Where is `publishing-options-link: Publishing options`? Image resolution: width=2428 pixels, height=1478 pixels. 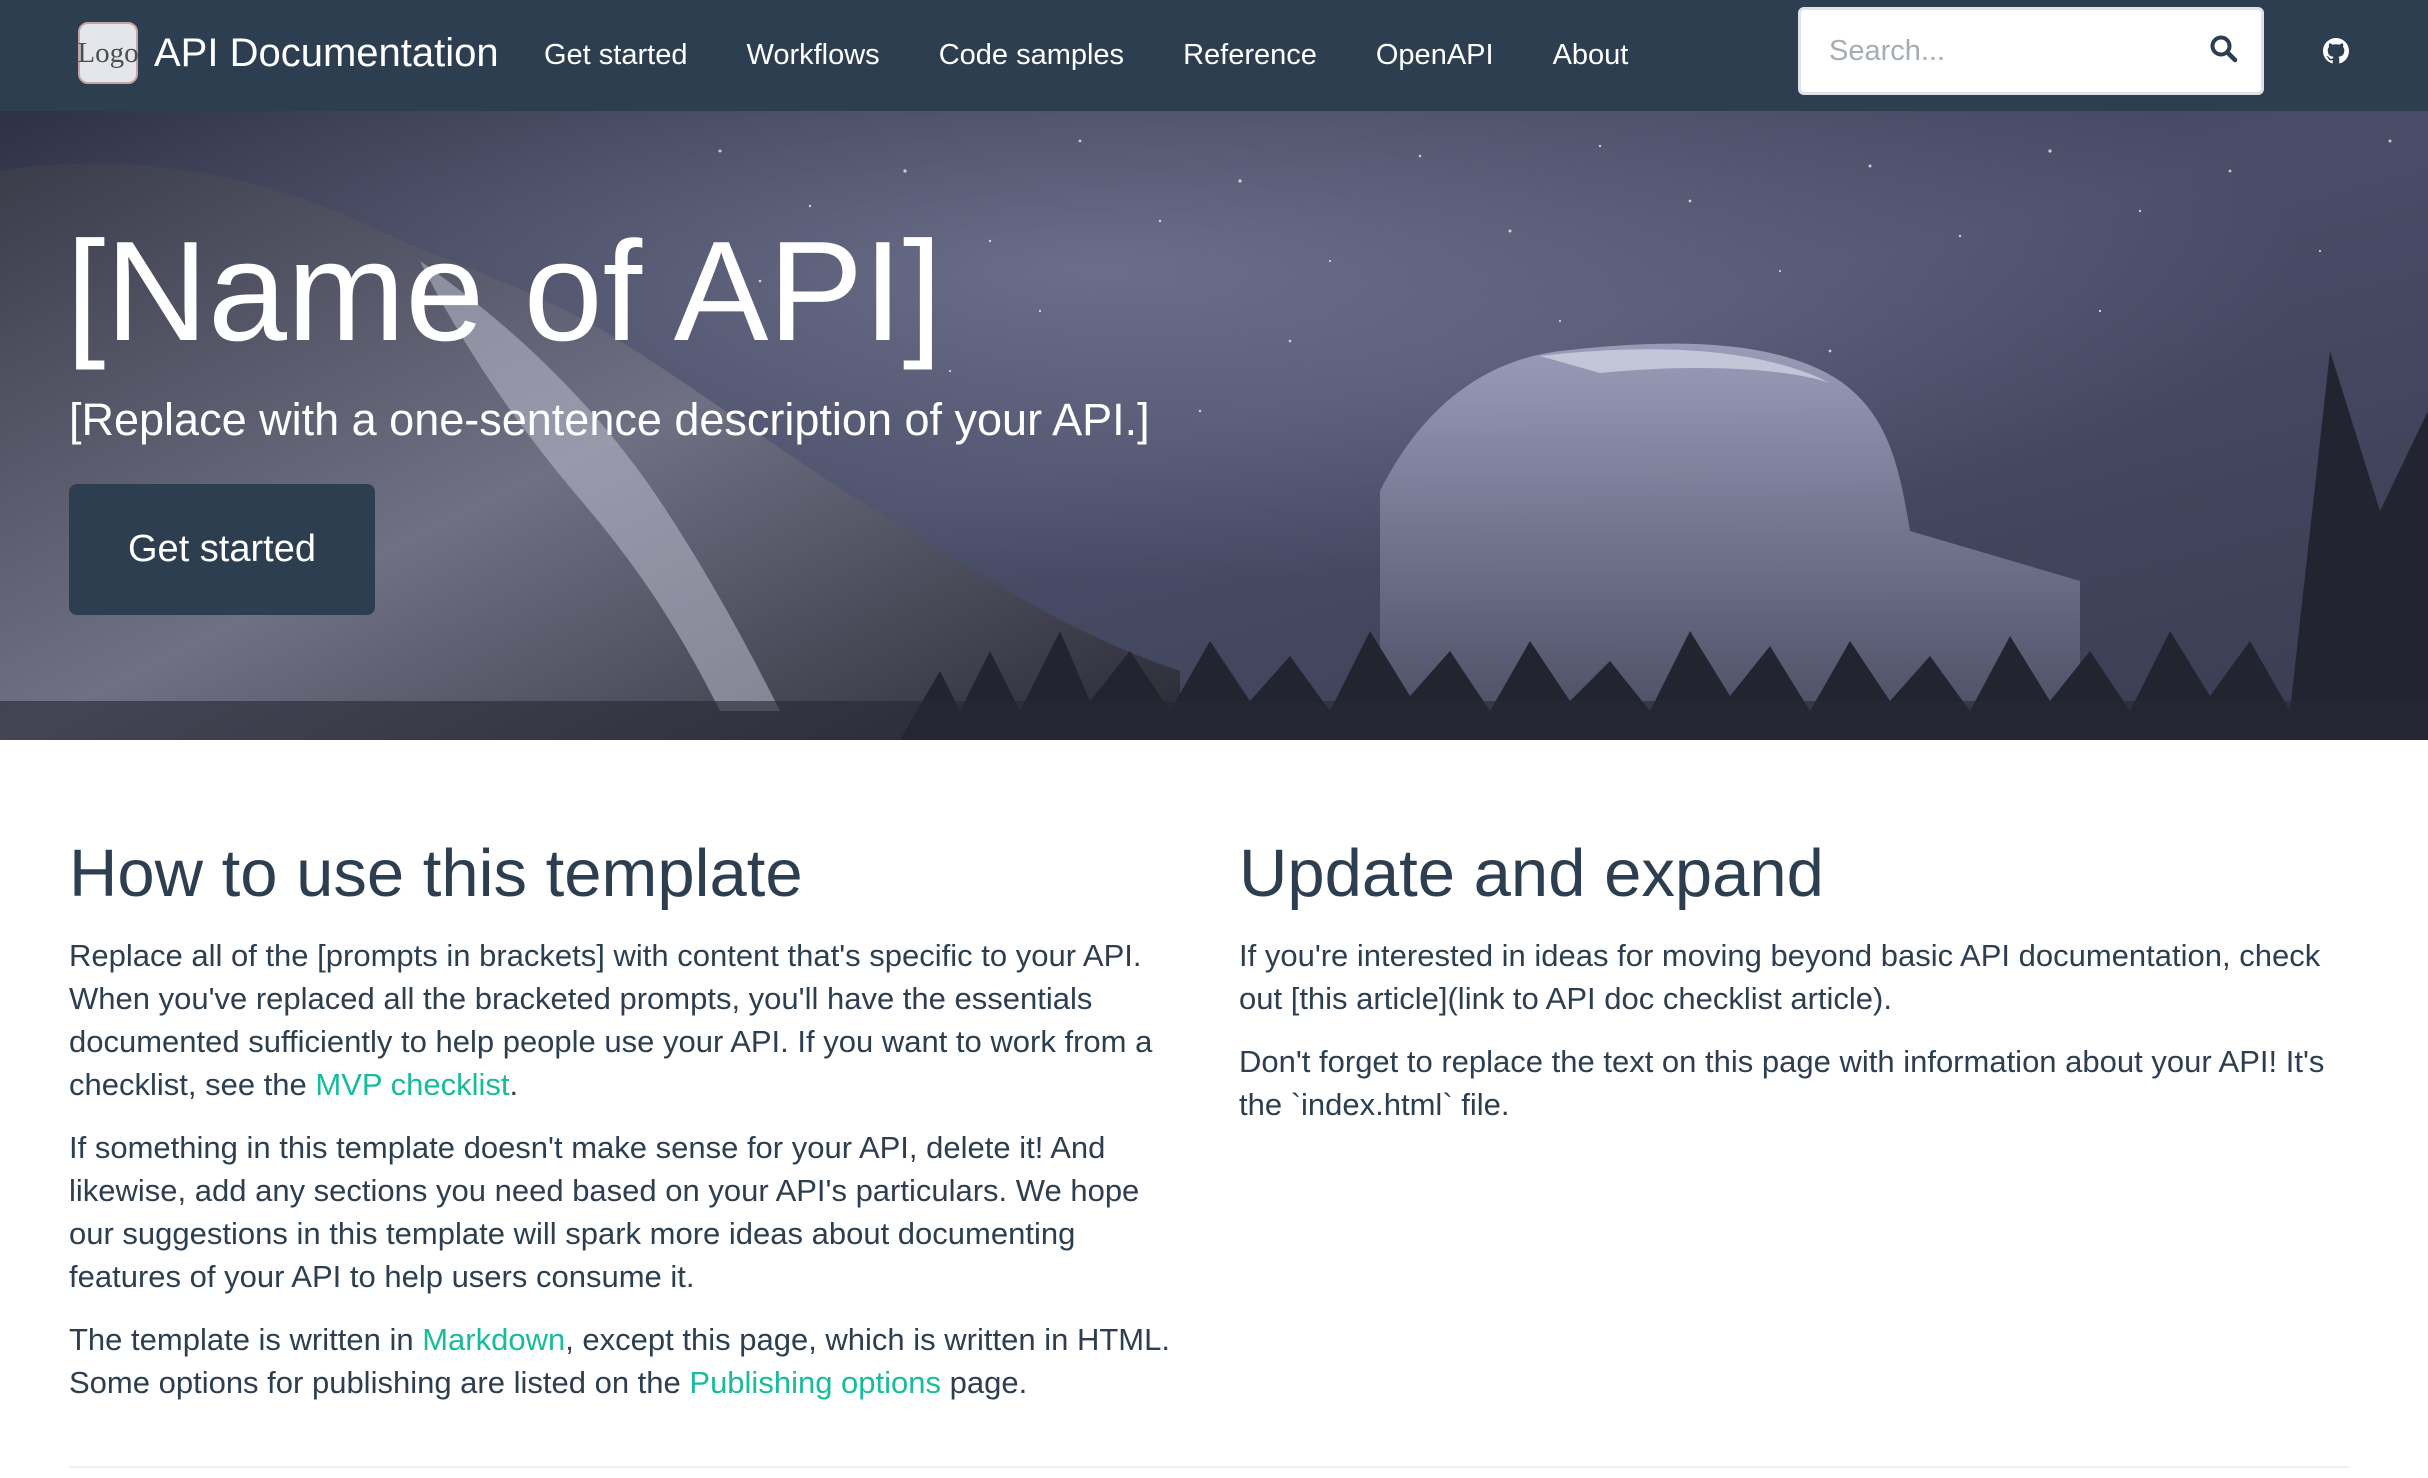
publishing-options-link: Publishing options is located at coordinates (815, 1382).